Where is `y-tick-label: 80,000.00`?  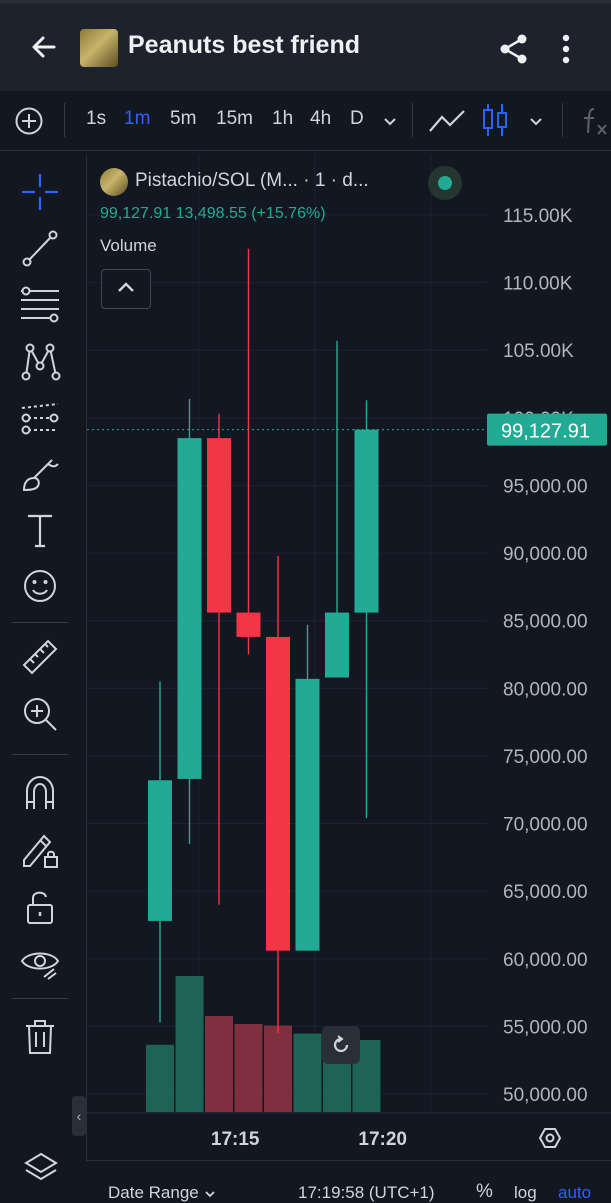 y-tick-label: 80,000.00 is located at coordinates (545, 689).